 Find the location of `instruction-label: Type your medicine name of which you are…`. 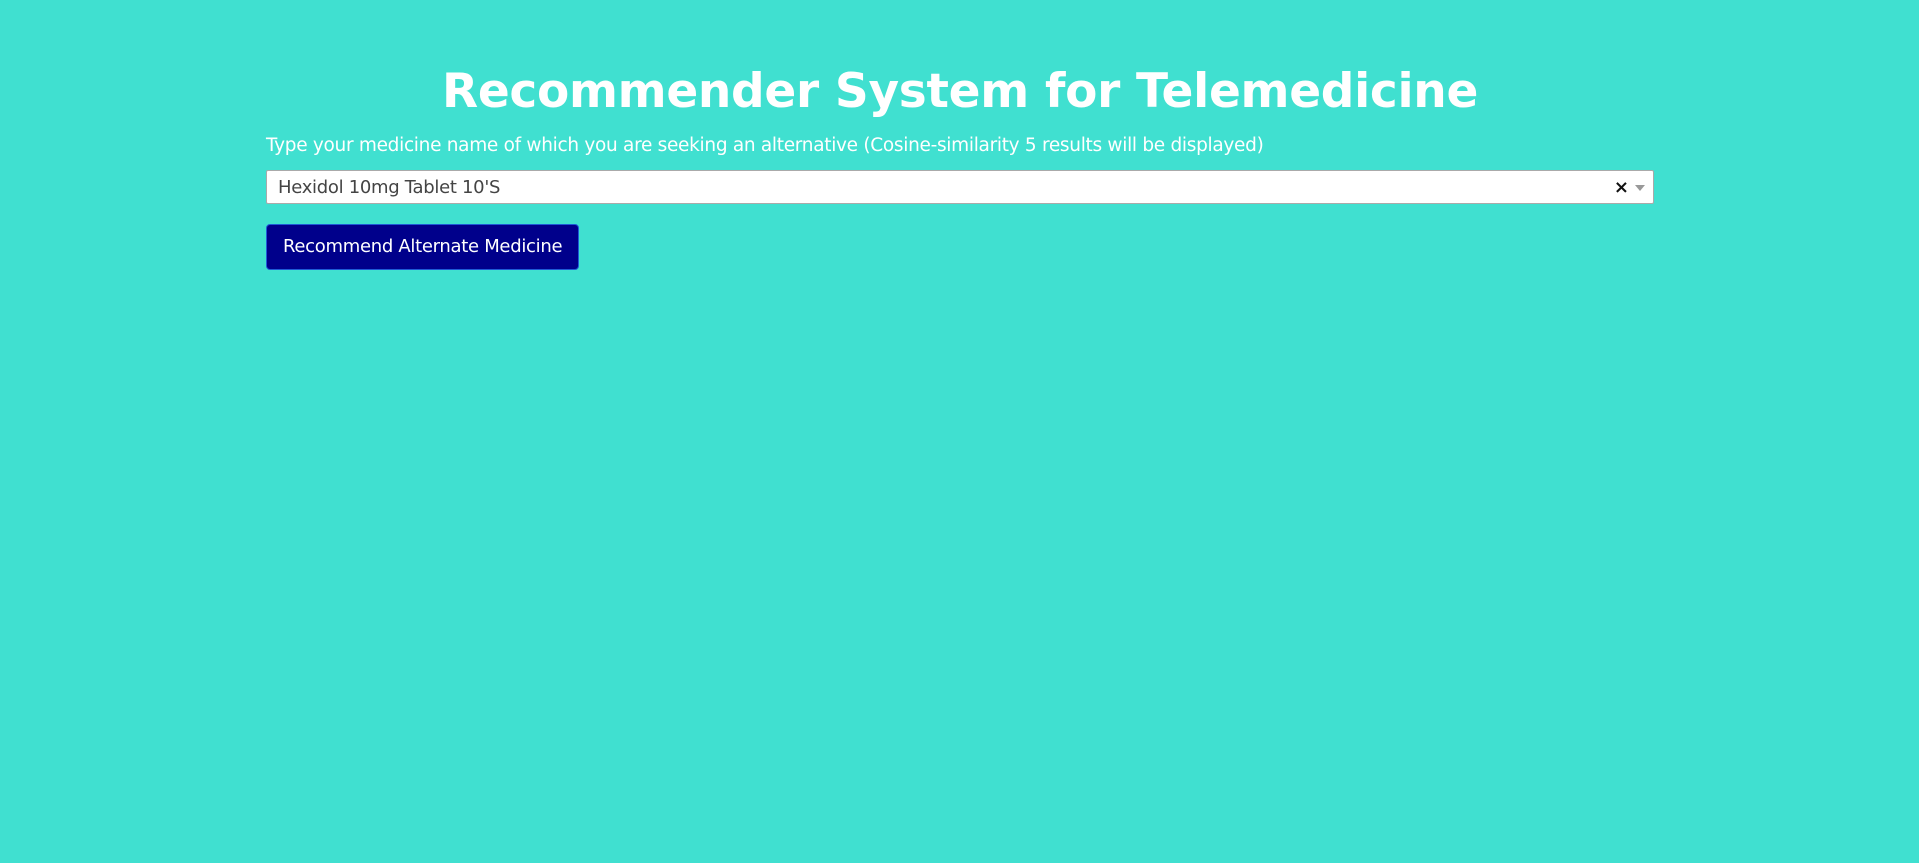

instruction-label: Type your medicine name of which you are… is located at coordinates (765, 145).